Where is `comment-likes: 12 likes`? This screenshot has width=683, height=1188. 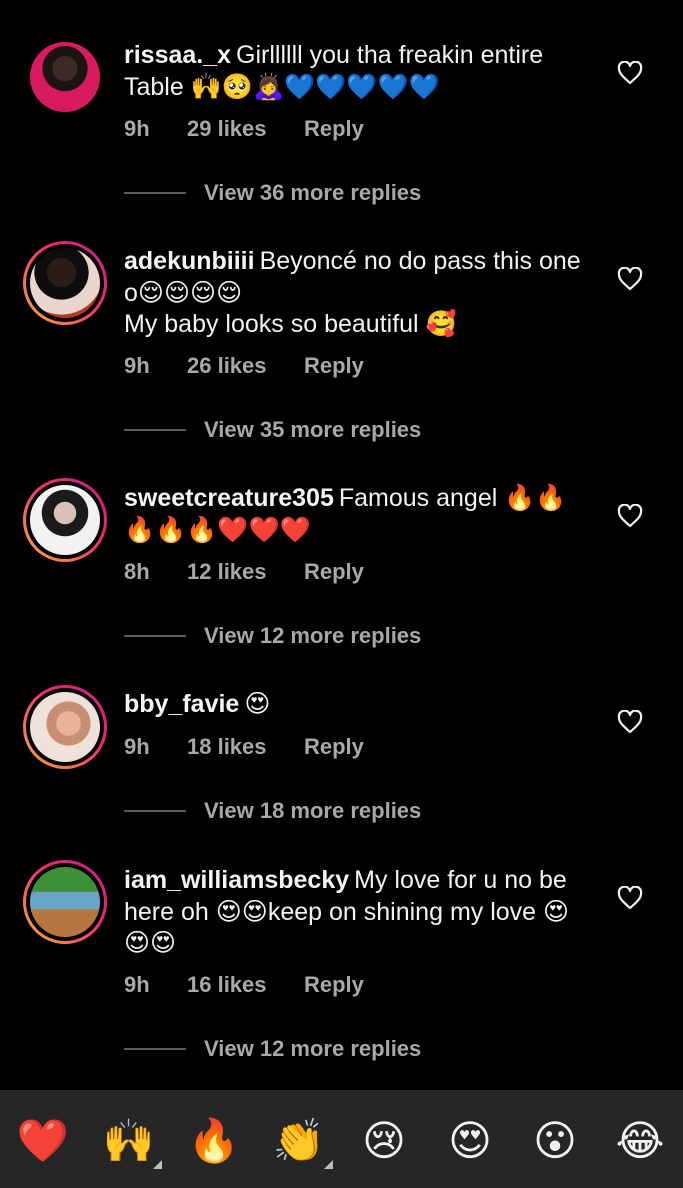
comment-likes: 12 likes is located at coordinates (245, 572).